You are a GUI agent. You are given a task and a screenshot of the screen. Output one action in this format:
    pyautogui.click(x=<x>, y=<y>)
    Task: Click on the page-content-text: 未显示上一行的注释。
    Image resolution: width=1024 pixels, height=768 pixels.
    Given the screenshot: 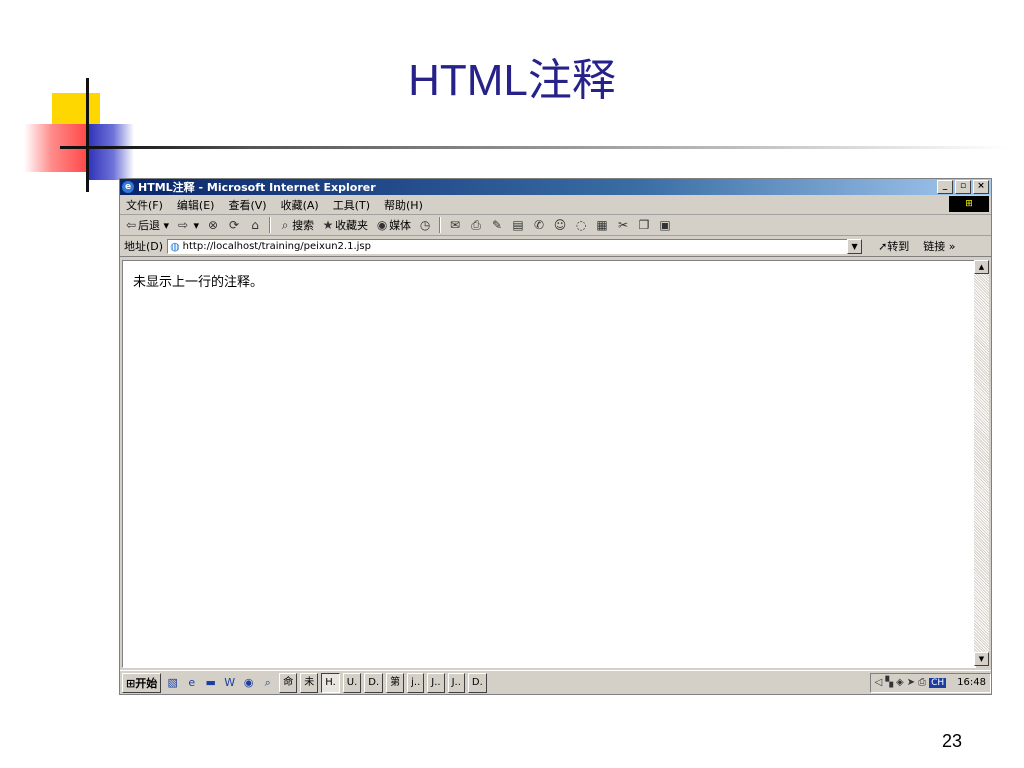 What is the action you would take?
    pyautogui.click(x=198, y=282)
    